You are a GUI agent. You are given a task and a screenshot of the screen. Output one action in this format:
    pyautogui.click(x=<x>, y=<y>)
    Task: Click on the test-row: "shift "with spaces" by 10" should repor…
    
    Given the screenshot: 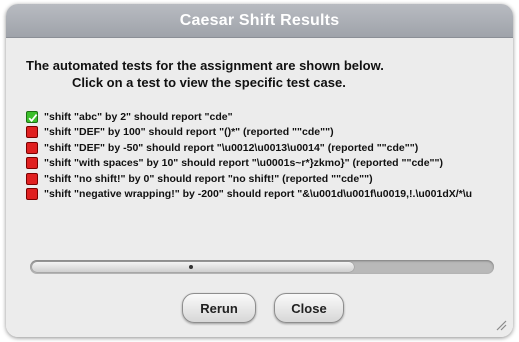 What is the action you would take?
    pyautogui.click(x=266, y=163)
    